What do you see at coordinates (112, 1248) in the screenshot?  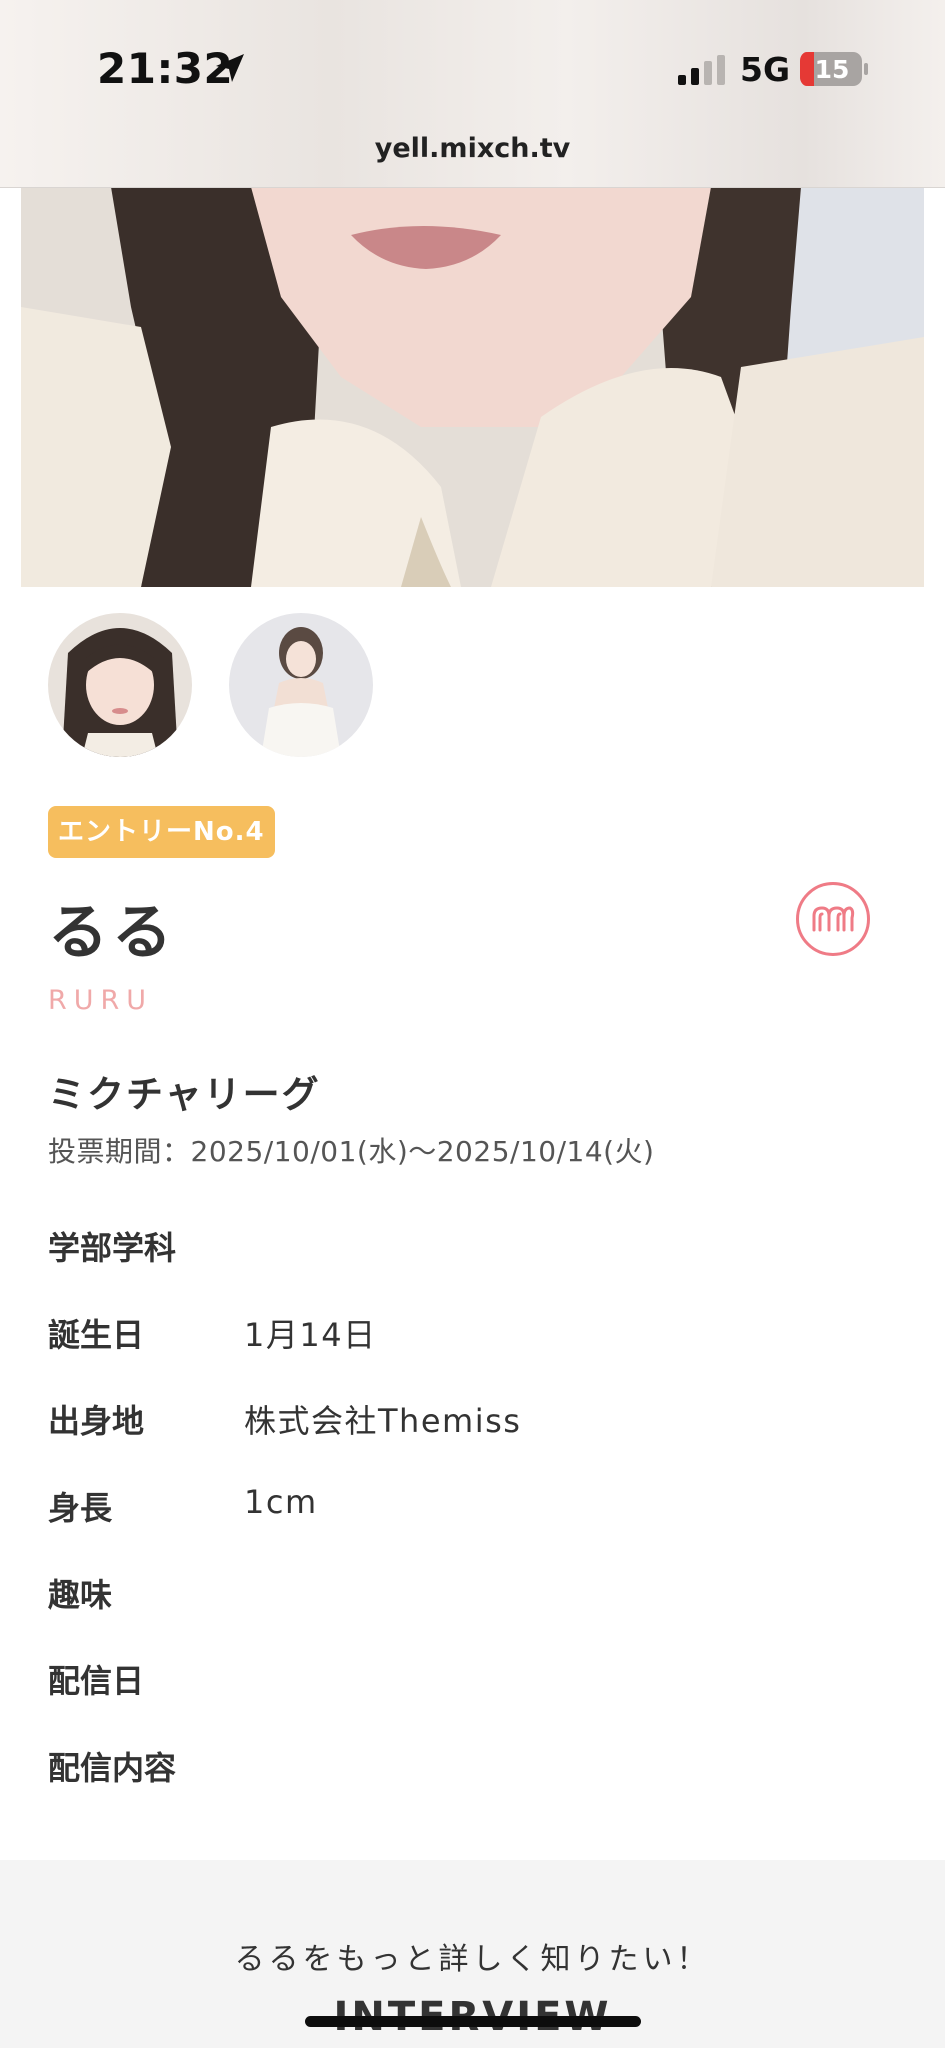 I see `detail-label: 学部学科` at bounding box center [112, 1248].